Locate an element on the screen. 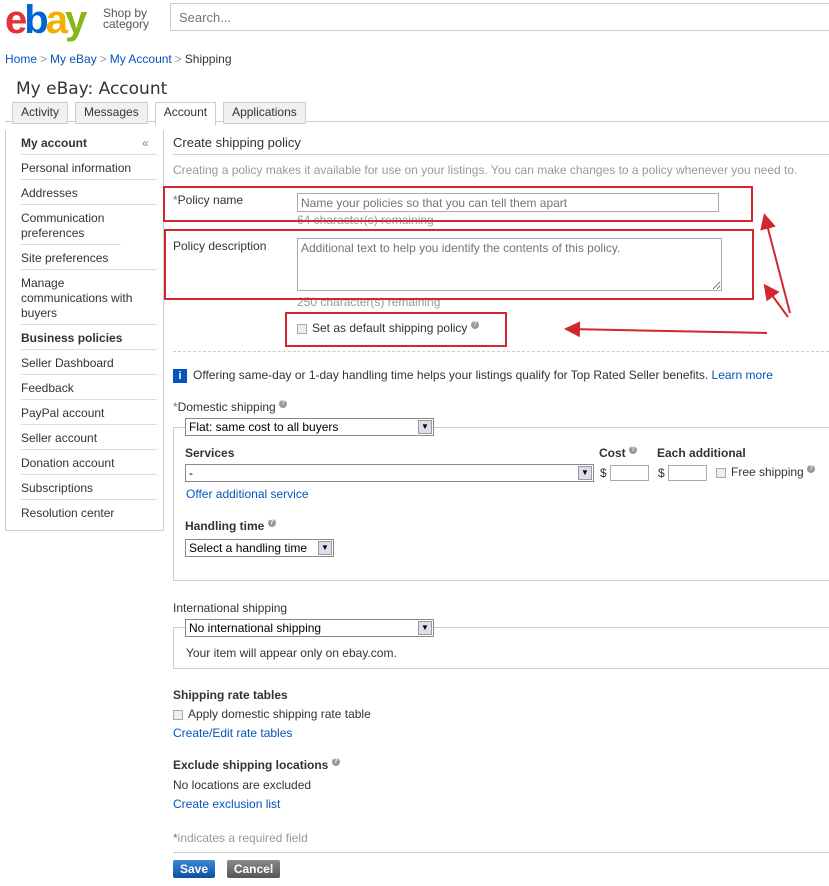 This screenshot has height=886, width=829. each-additional-label: Each additional is located at coordinates (701, 453).